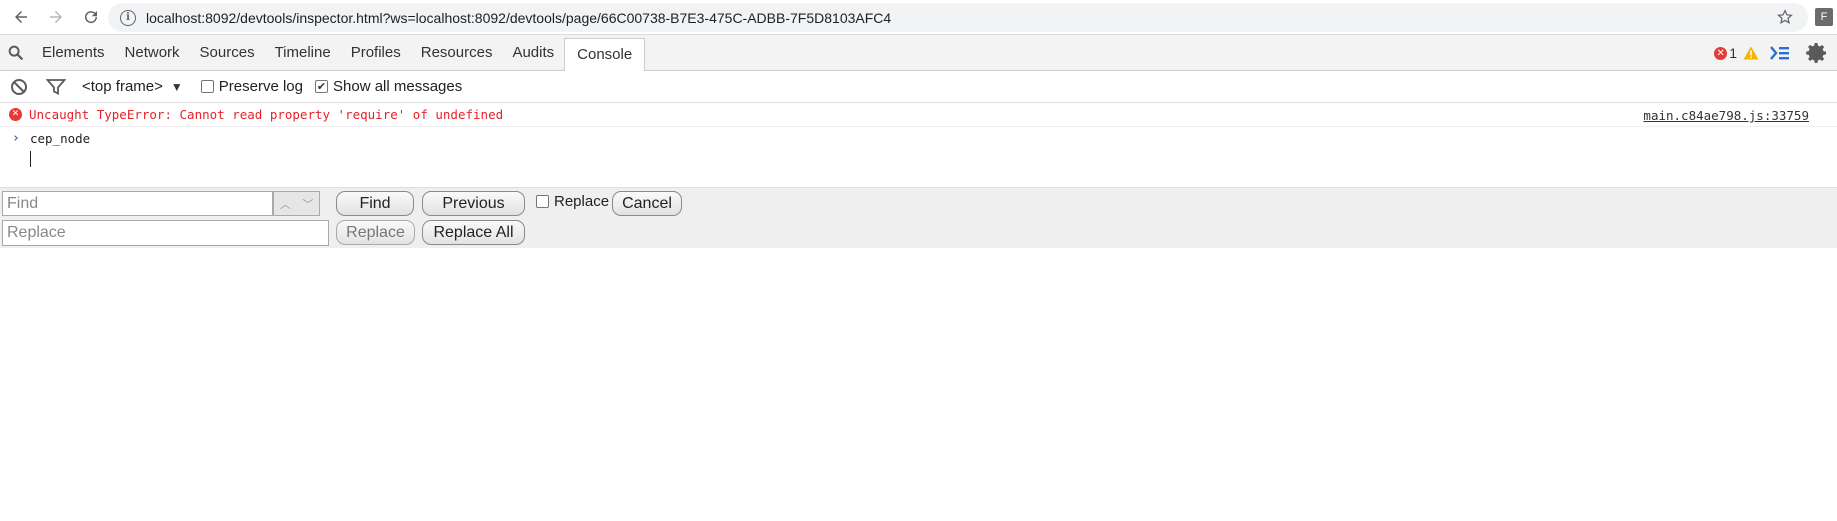 The image size is (1837, 521). What do you see at coordinates (176, 86) in the screenshot?
I see `dropdown-arrow-icon: ▼` at bounding box center [176, 86].